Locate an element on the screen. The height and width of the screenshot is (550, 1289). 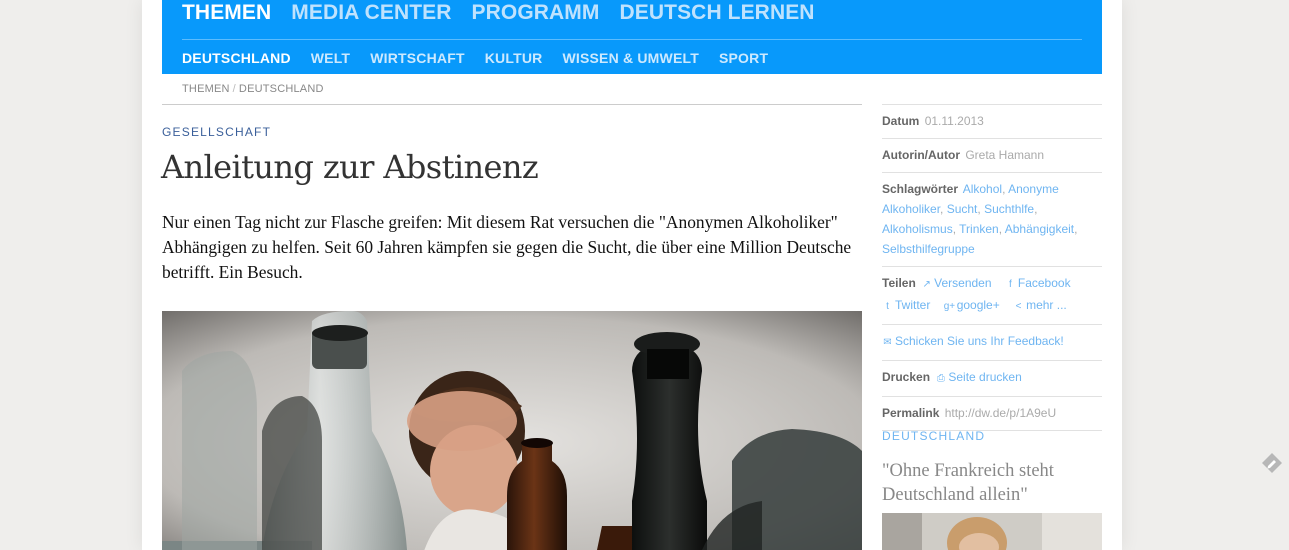
author-value: Greta Hamann is located at coordinates (1005, 155).